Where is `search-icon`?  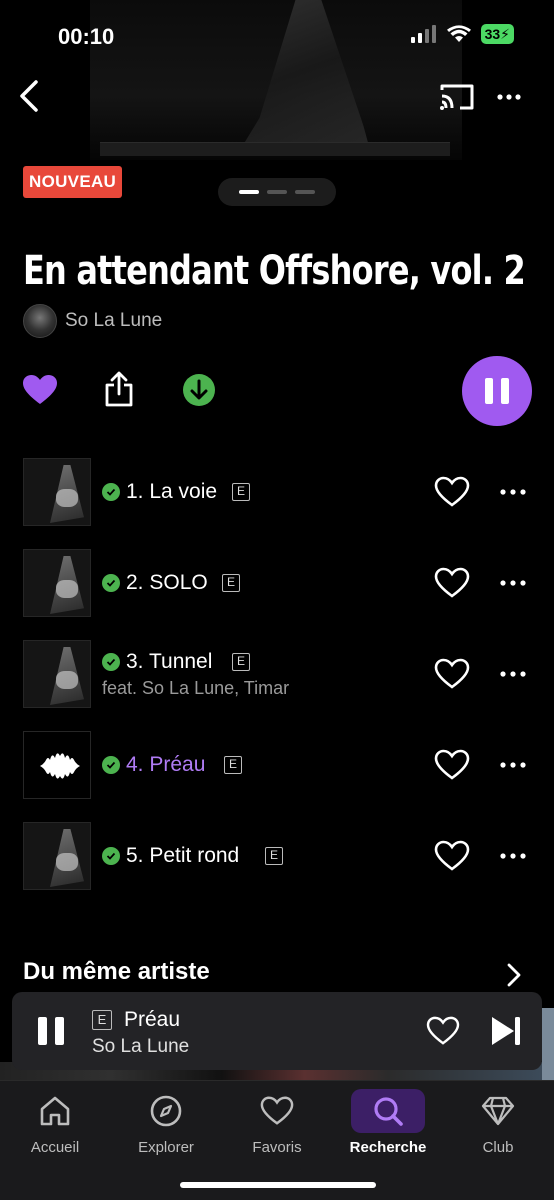
search-icon is located at coordinates (388, 1111).